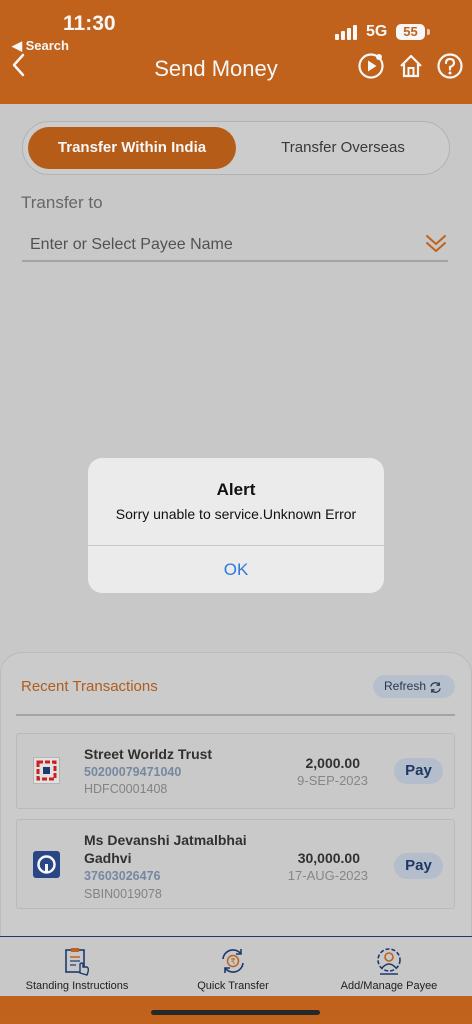 This screenshot has height=1024, width=472. I want to click on alert-title: Alert, so click(236, 489).